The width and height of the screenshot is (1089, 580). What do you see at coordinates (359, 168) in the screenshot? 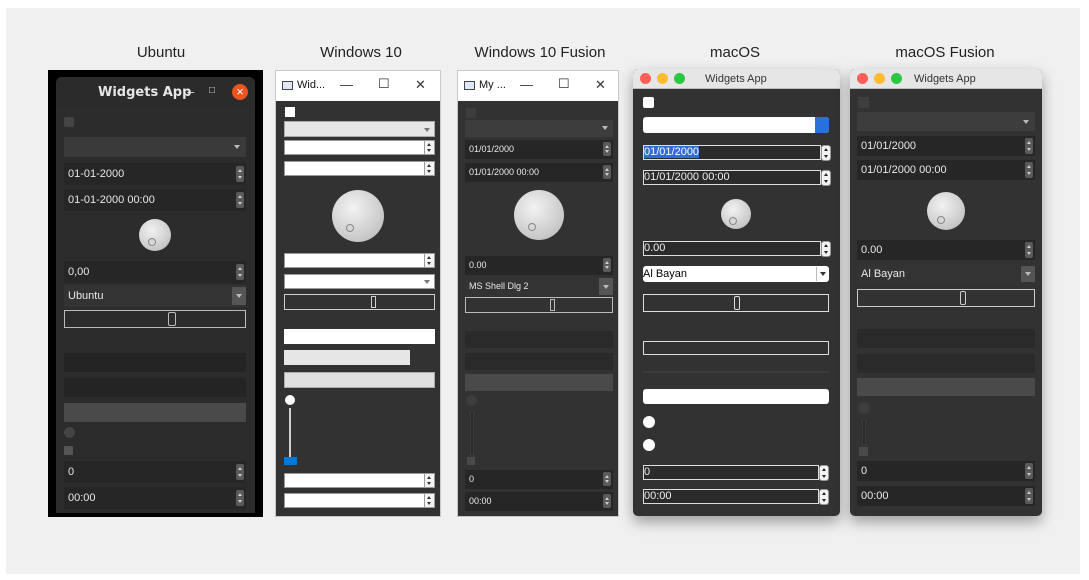
I see `datetime-edit` at bounding box center [359, 168].